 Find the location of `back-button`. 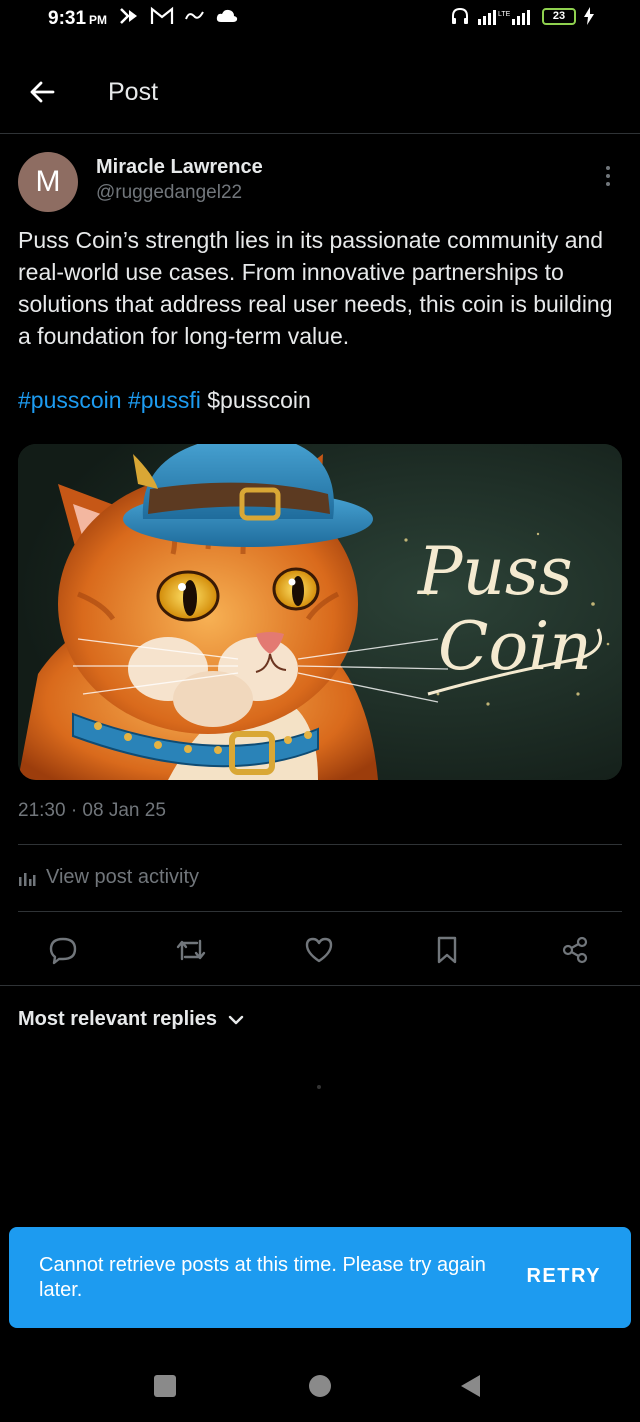

back-button is located at coordinates (42, 92).